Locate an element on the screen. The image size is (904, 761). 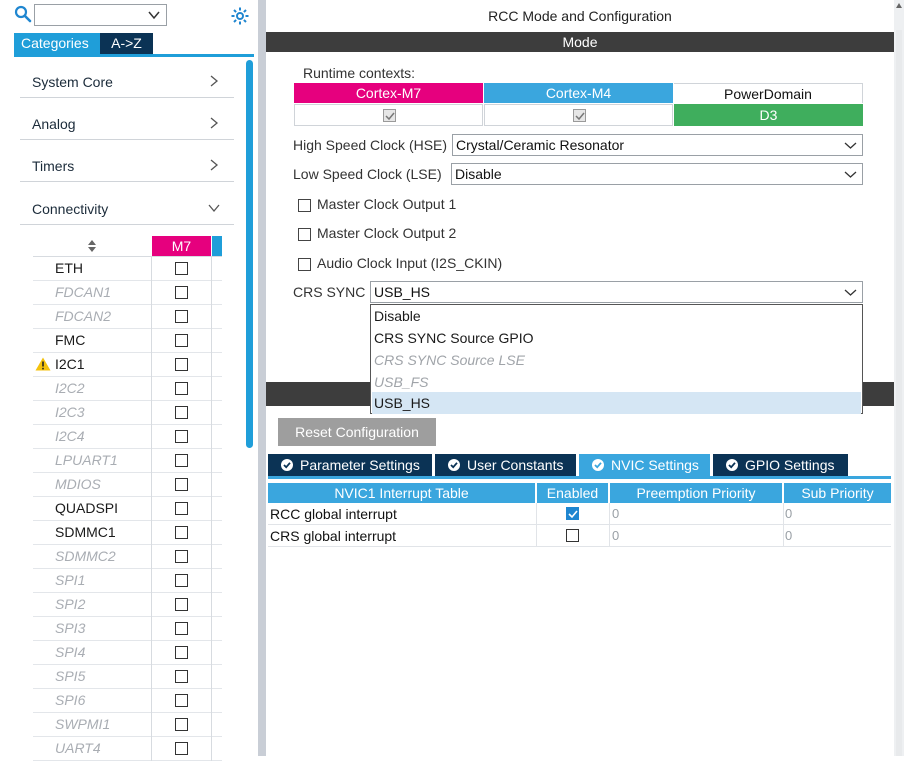
category-connectivity: Connectivity is located at coordinates (127, 205).